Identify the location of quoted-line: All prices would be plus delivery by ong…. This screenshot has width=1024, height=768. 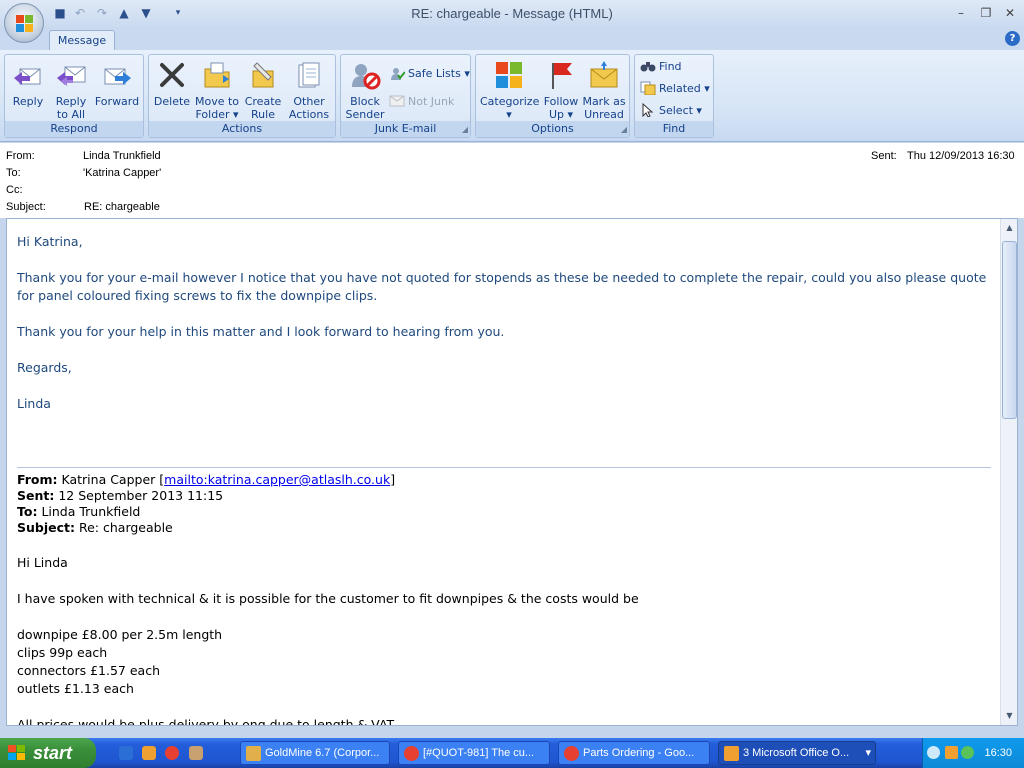
(206, 721).